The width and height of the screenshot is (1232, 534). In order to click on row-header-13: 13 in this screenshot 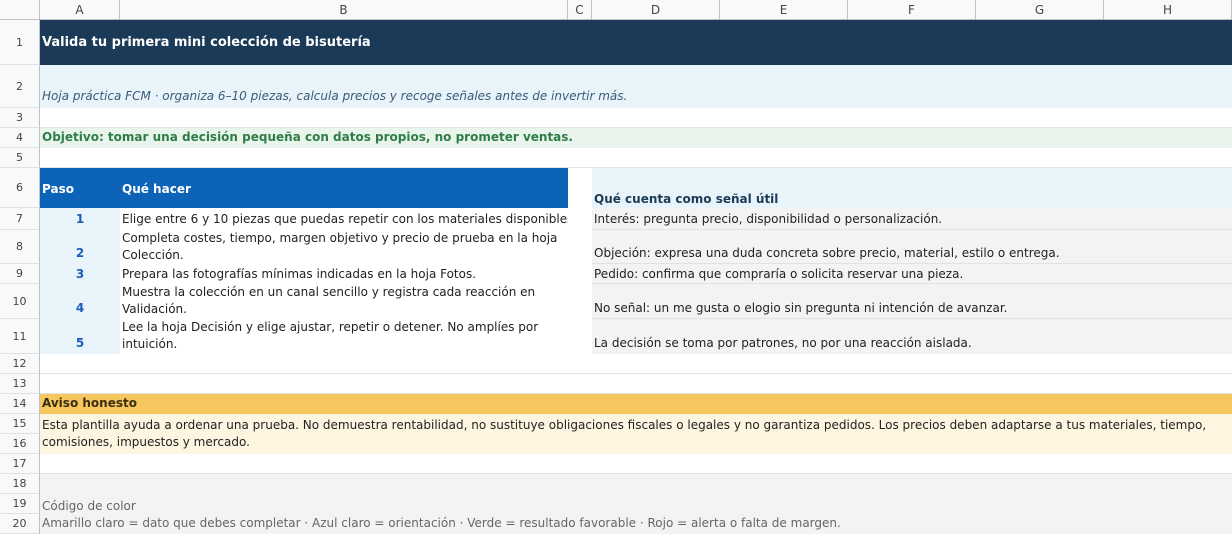, I will do `click(20, 384)`.